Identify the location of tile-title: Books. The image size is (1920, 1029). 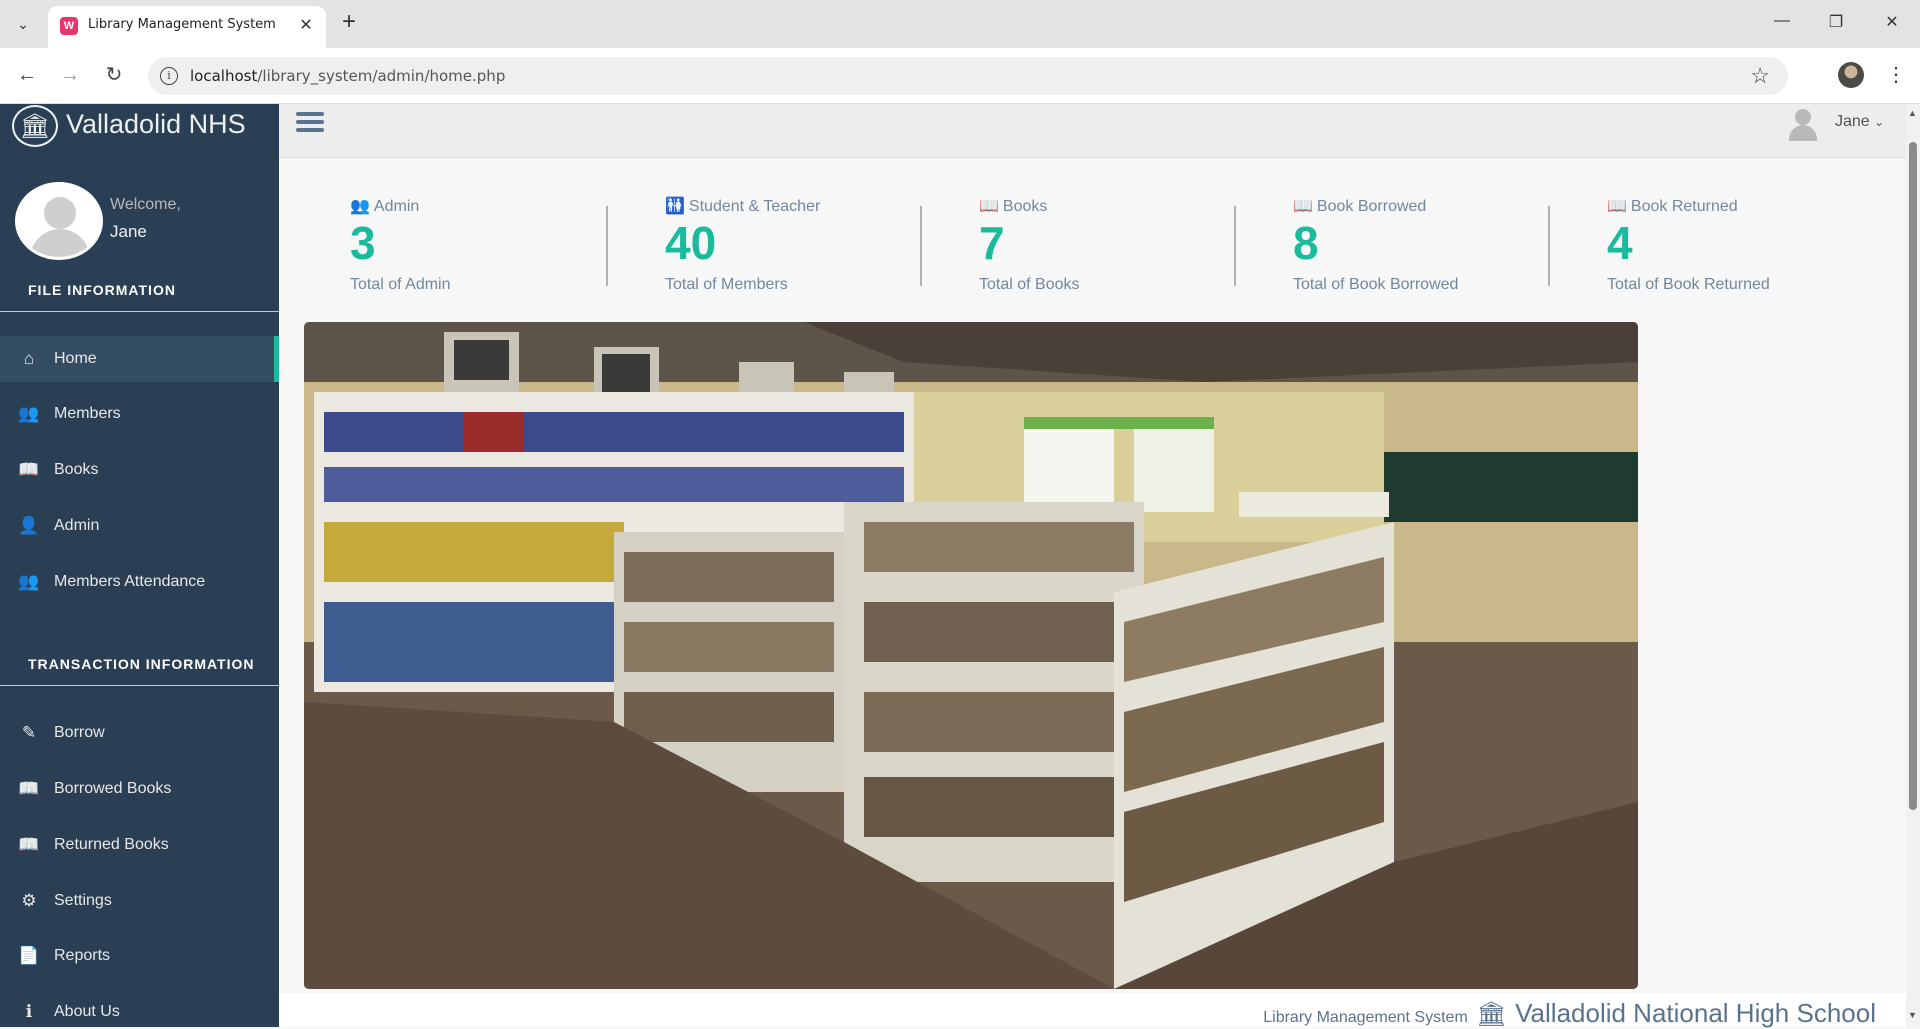
(1025, 206).